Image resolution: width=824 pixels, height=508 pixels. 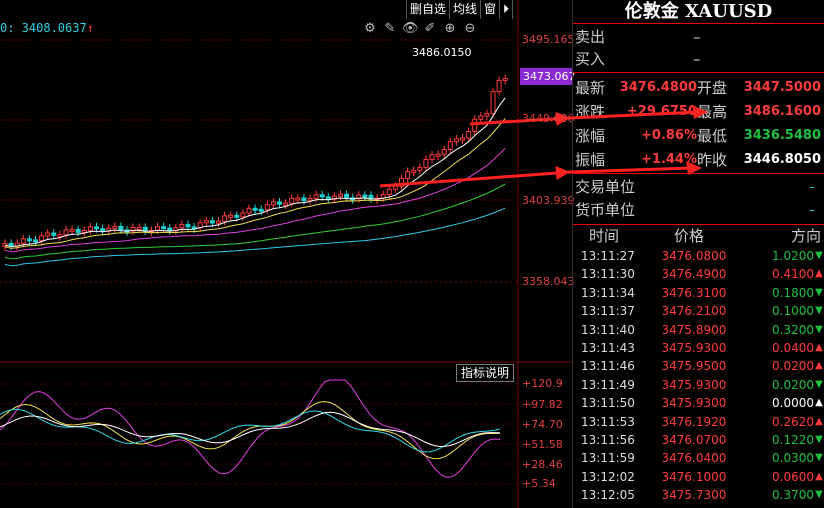 What do you see at coordinates (548, 39) in the screenshot?
I see `y-label: 3495.165` at bounding box center [548, 39].